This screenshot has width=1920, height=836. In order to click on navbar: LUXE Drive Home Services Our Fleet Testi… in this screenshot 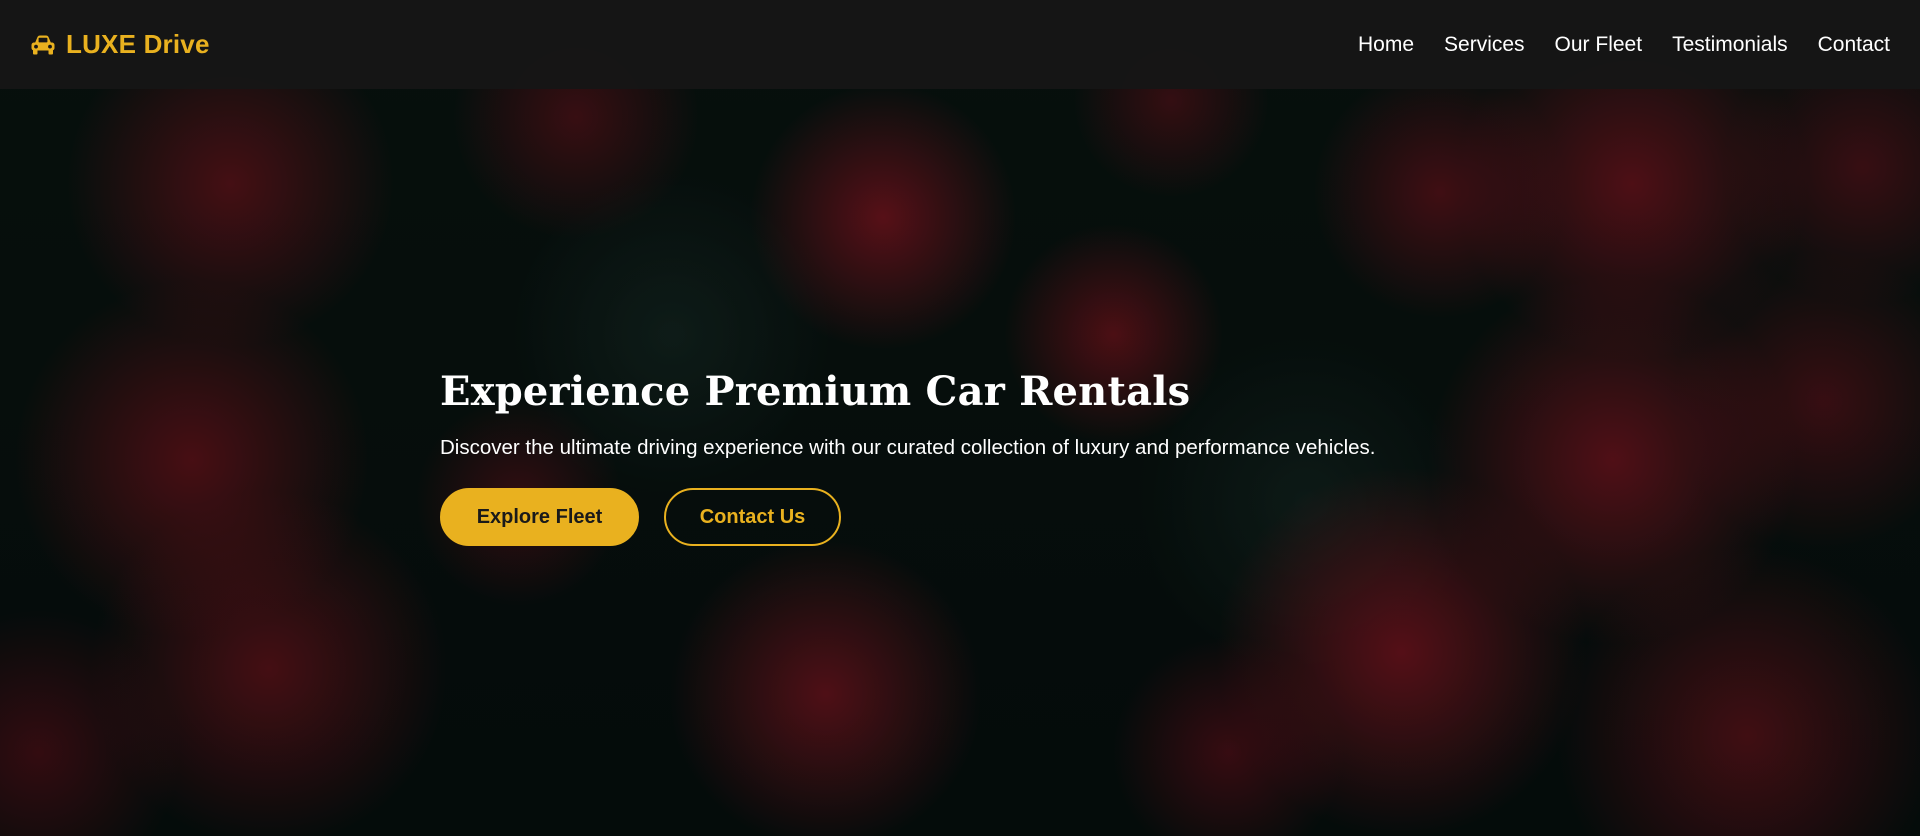, I will do `click(960, 44)`.